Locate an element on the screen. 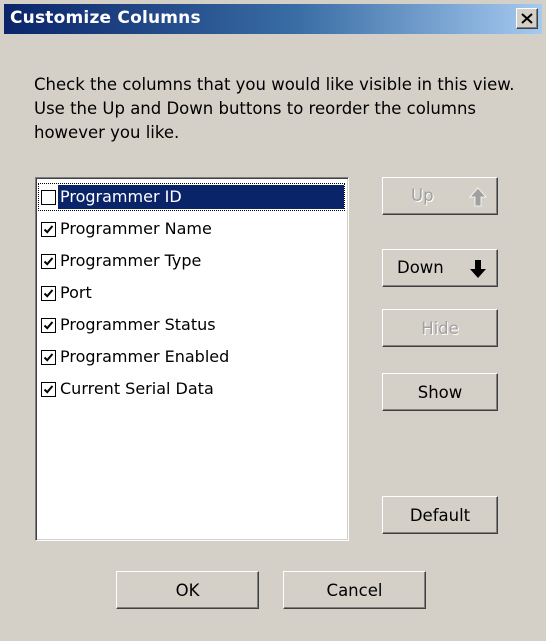  hide-button: Hide is located at coordinates (440, 328).